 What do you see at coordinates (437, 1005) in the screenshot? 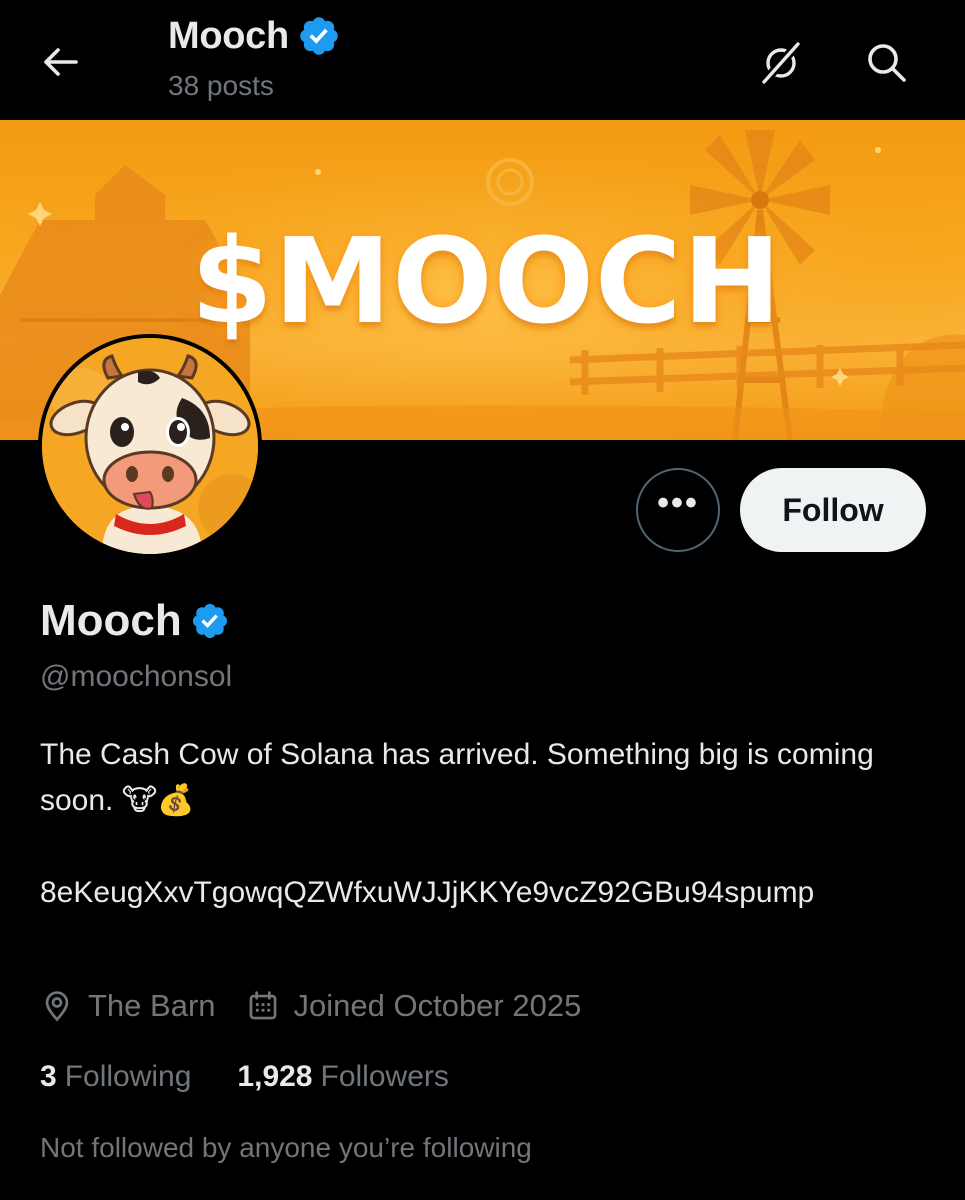
I see `joined-text: Joined October 2025` at bounding box center [437, 1005].